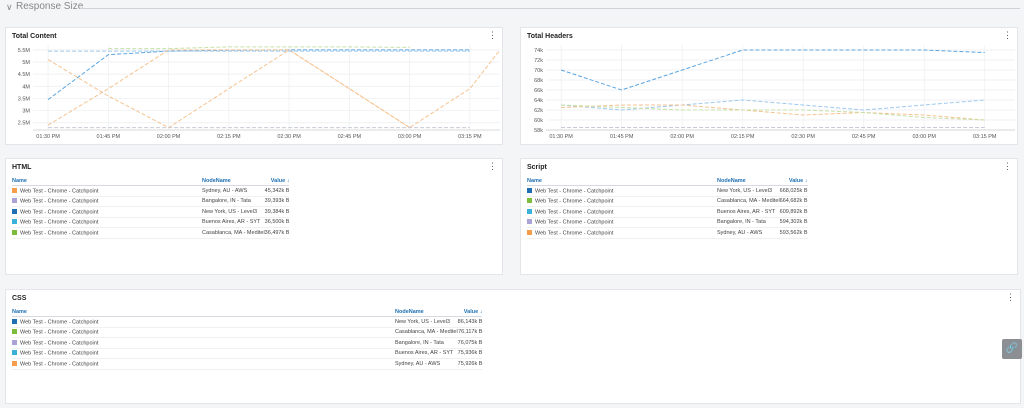 The height and width of the screenshot is (408, 1024). What do you see at coordinates (748, 201) in the screenshot?
I see `cell-node: Casablanca, MA - Meditel` at bounding box center [748, 201].